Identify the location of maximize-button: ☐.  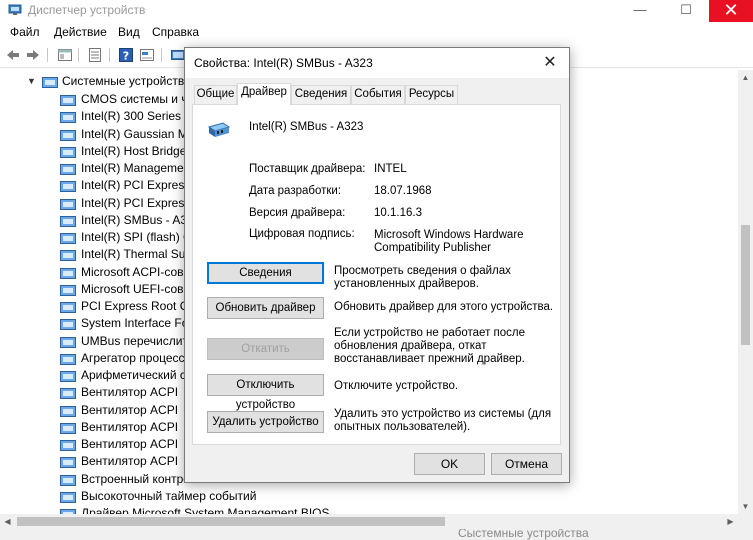
(686, 11).